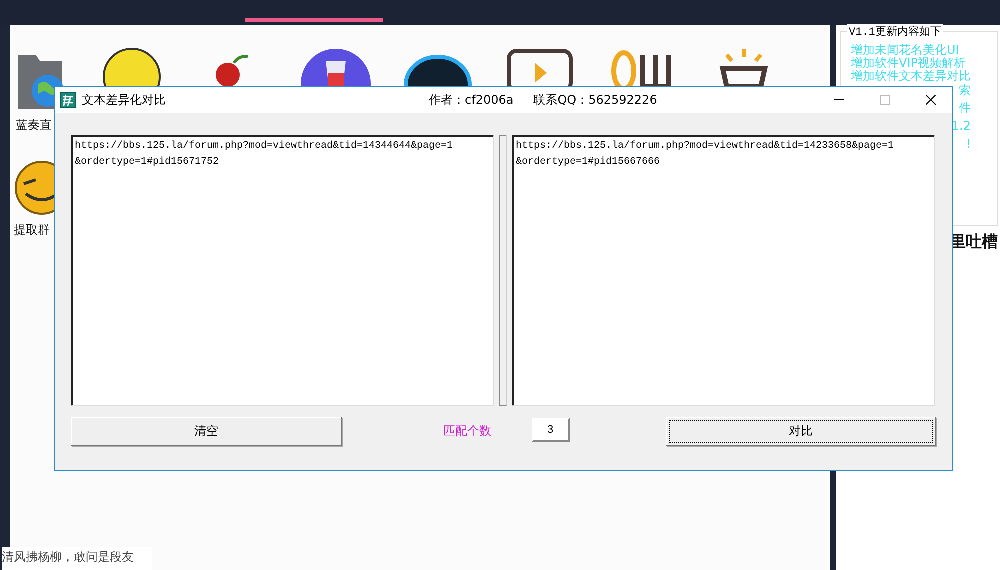 The width and height of the screenshot is (1000, 570). Describe the element at coordinates (77, 558) in the screenshot. I see `status-text: 清风拂杨柳，敢问是段友` at that location.